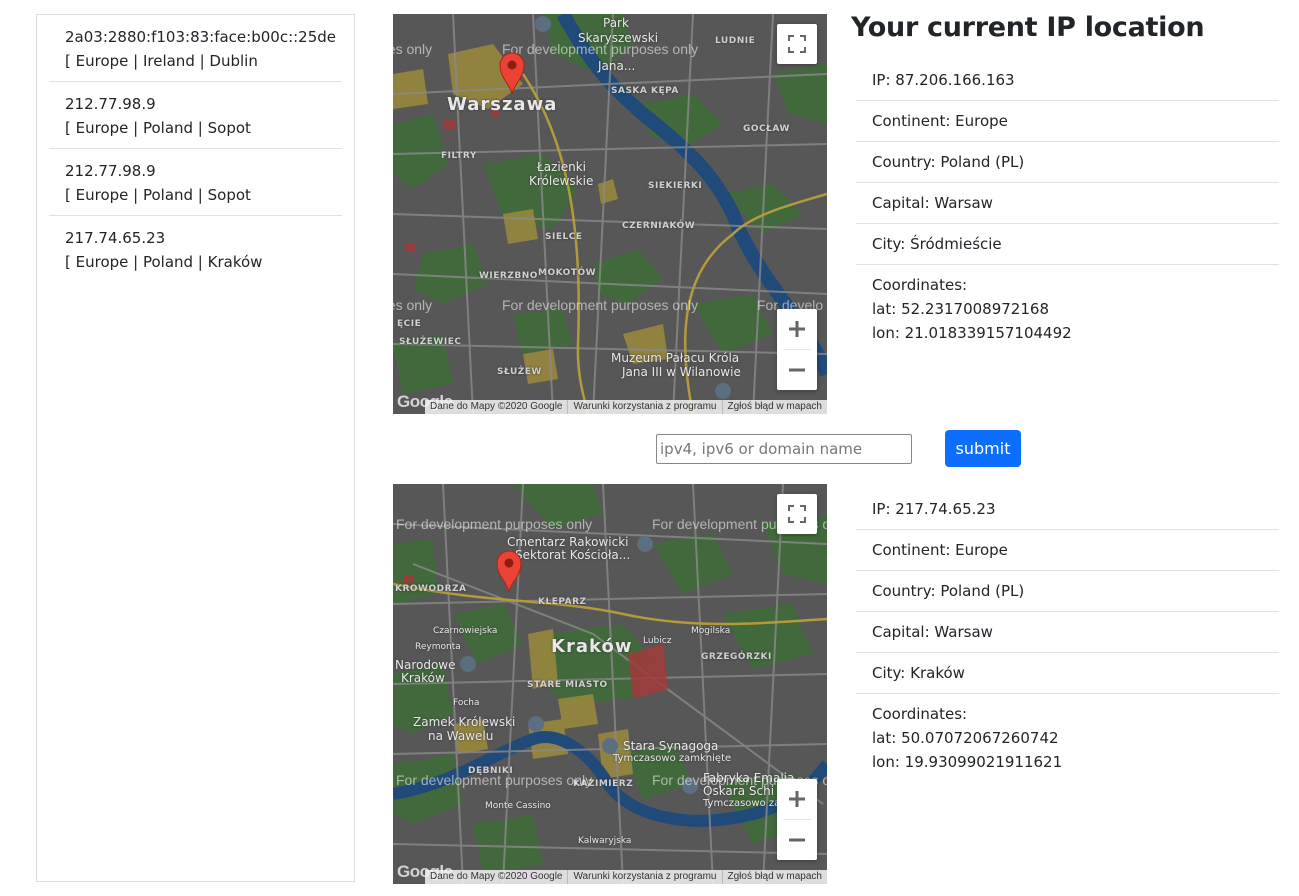 The width and height of the screenshot is (1299, 896). What do you see at coordinates (464, 722) in the screenshot?
I see `map-place-label: Zamek Królewski` at bounding box center [464, 722].